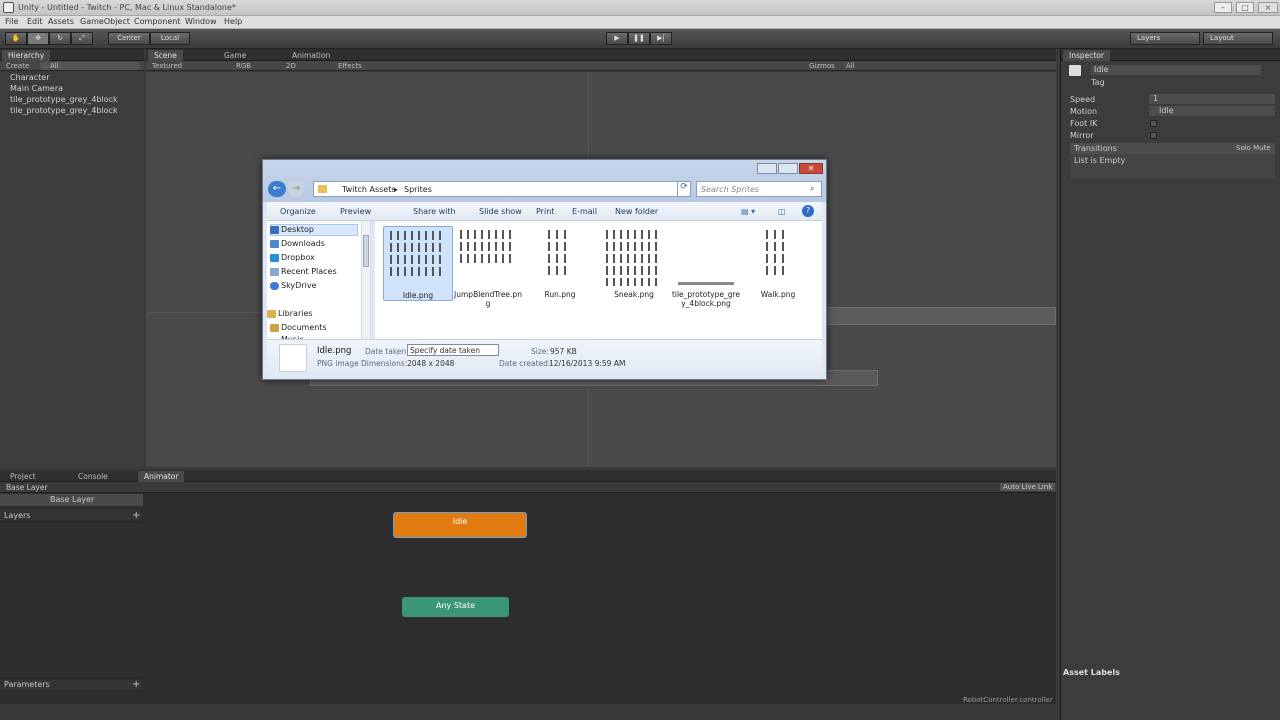 The width and height of the screenshot is (1280, 720). I want to click on view-options-icon: ▤ ▾, so click(748, 211).